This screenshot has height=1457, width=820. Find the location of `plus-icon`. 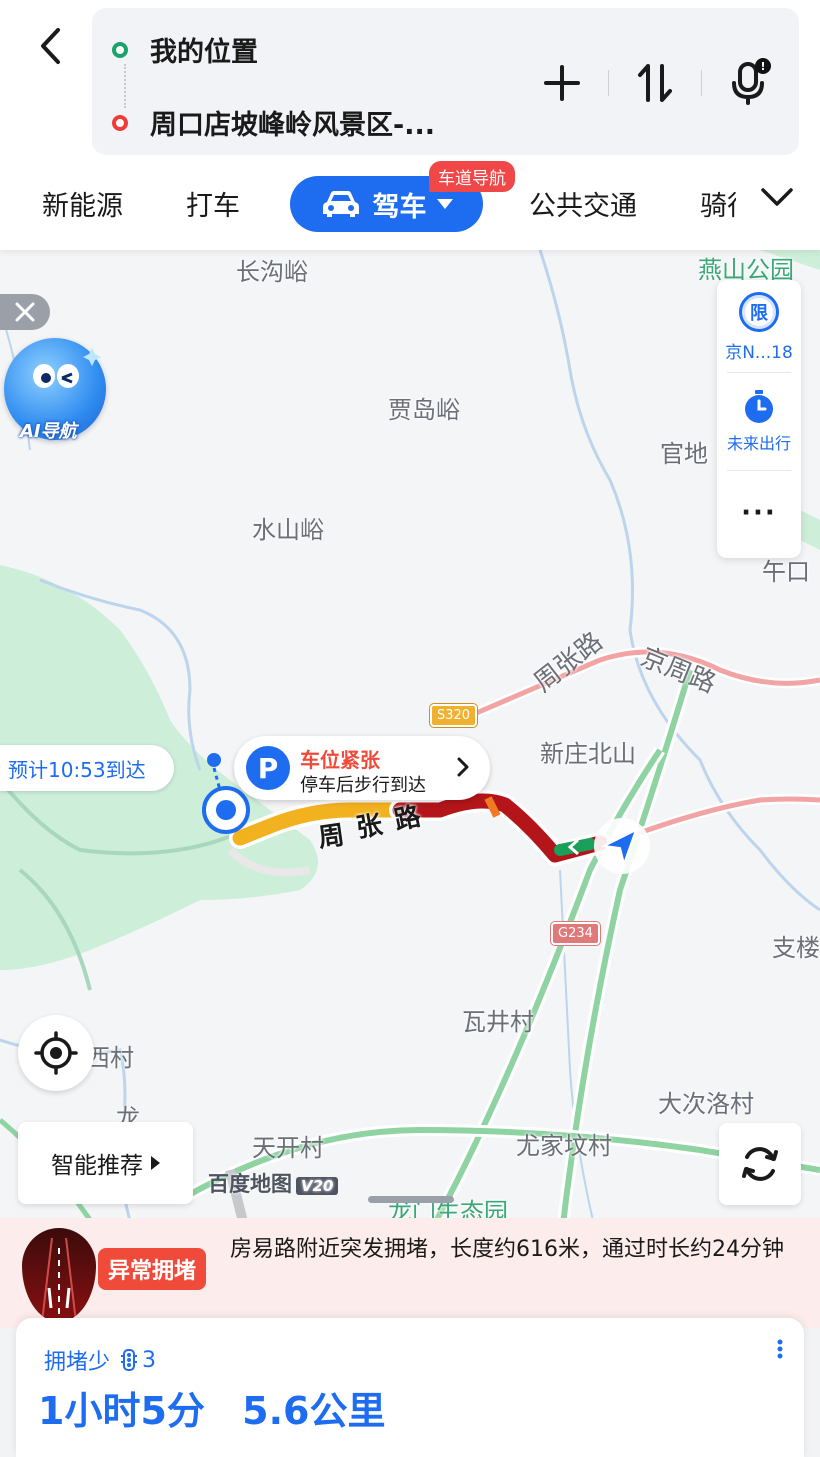

plus-icon is located at coordinates (562, 83).